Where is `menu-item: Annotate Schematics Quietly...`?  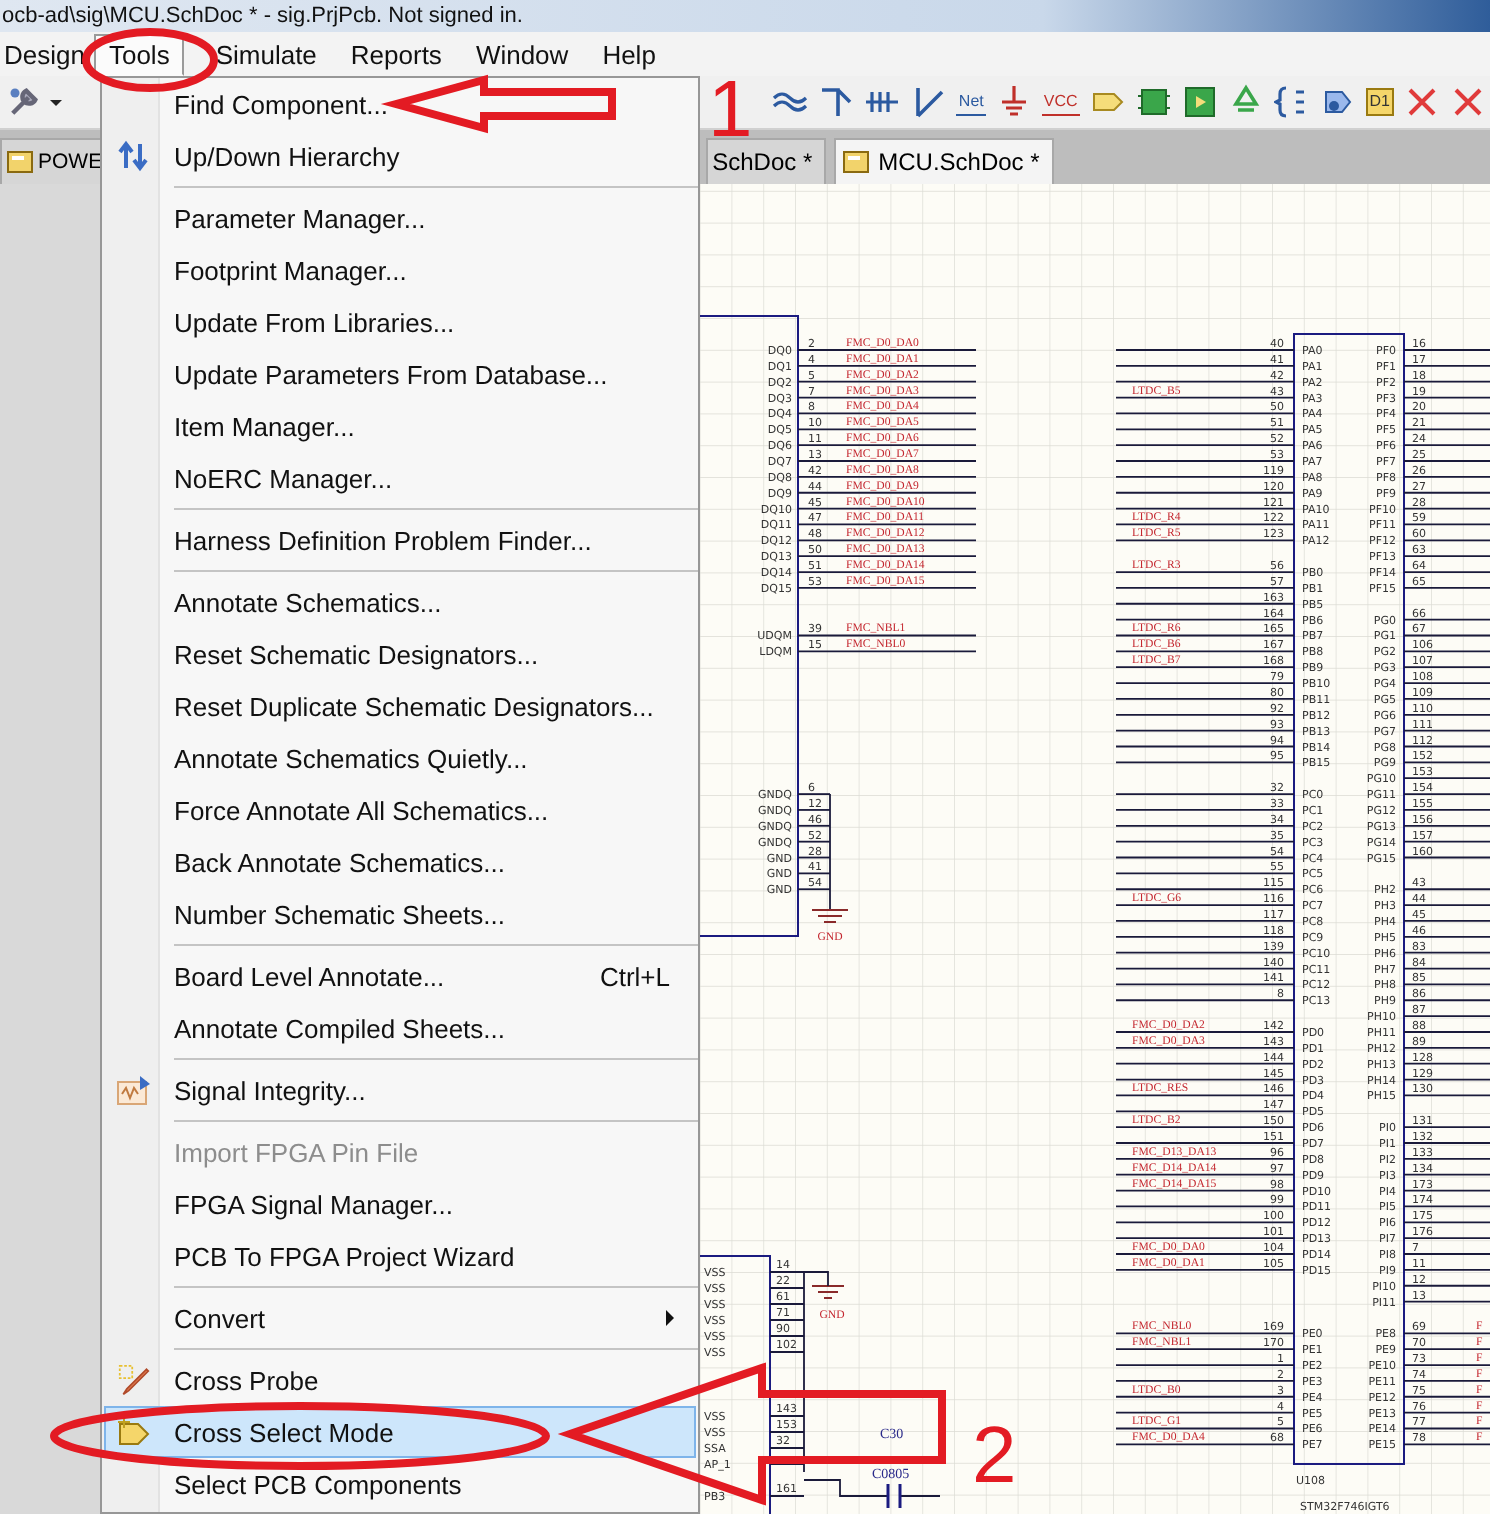
menu-item: Annotate Schematics Quietly... is located at coordinates (400, 758).